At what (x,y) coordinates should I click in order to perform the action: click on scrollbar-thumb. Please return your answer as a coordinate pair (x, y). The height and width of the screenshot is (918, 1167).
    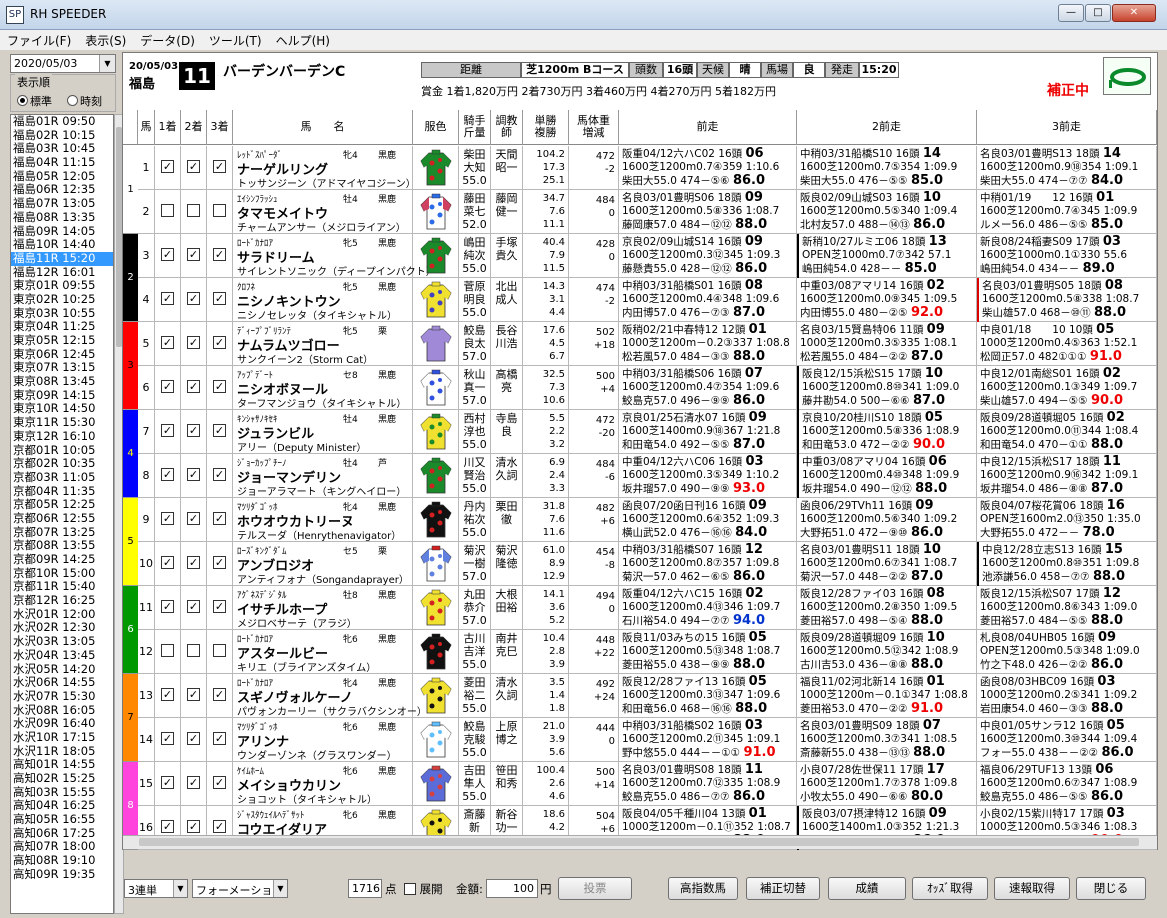
    Looking at the image, I should click on (639, 842).